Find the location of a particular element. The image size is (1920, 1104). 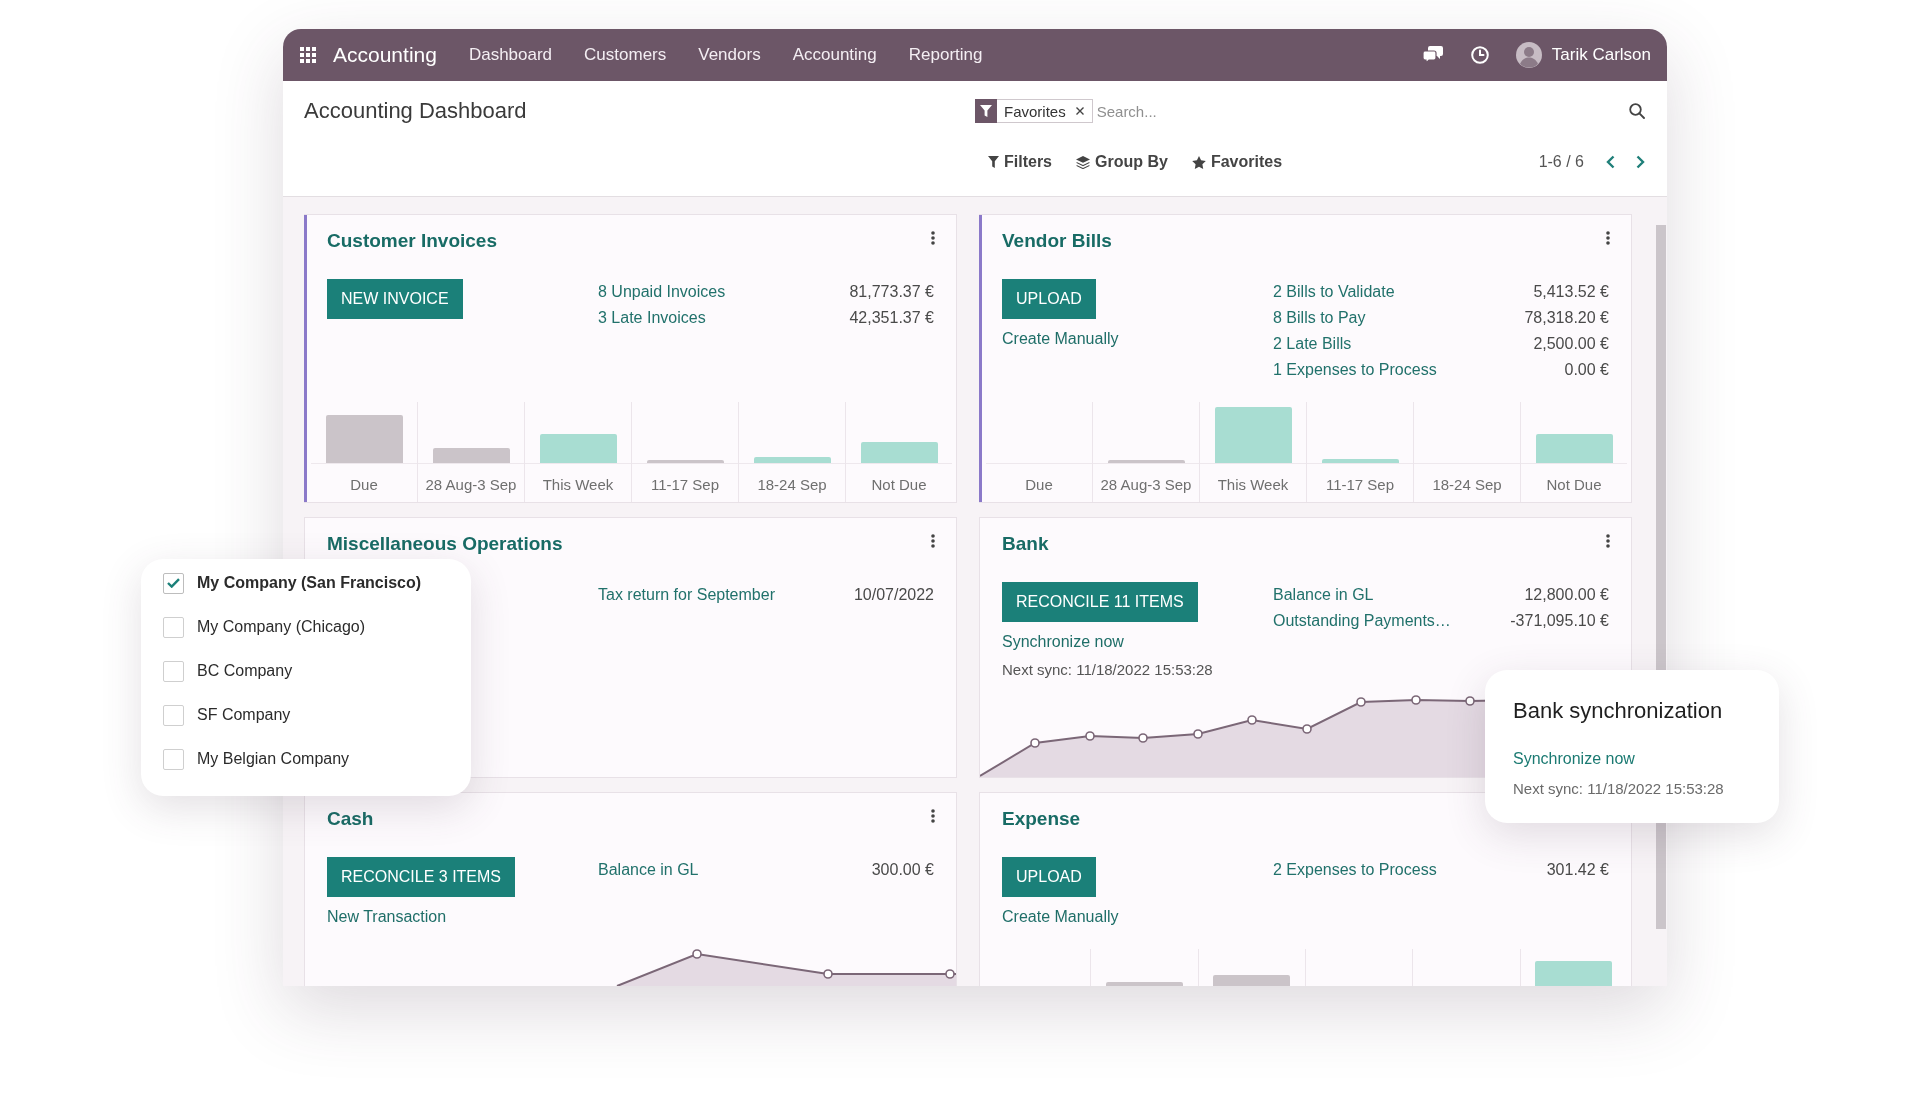

toolbar-button: Filters is located at coordinates (1020, 162).